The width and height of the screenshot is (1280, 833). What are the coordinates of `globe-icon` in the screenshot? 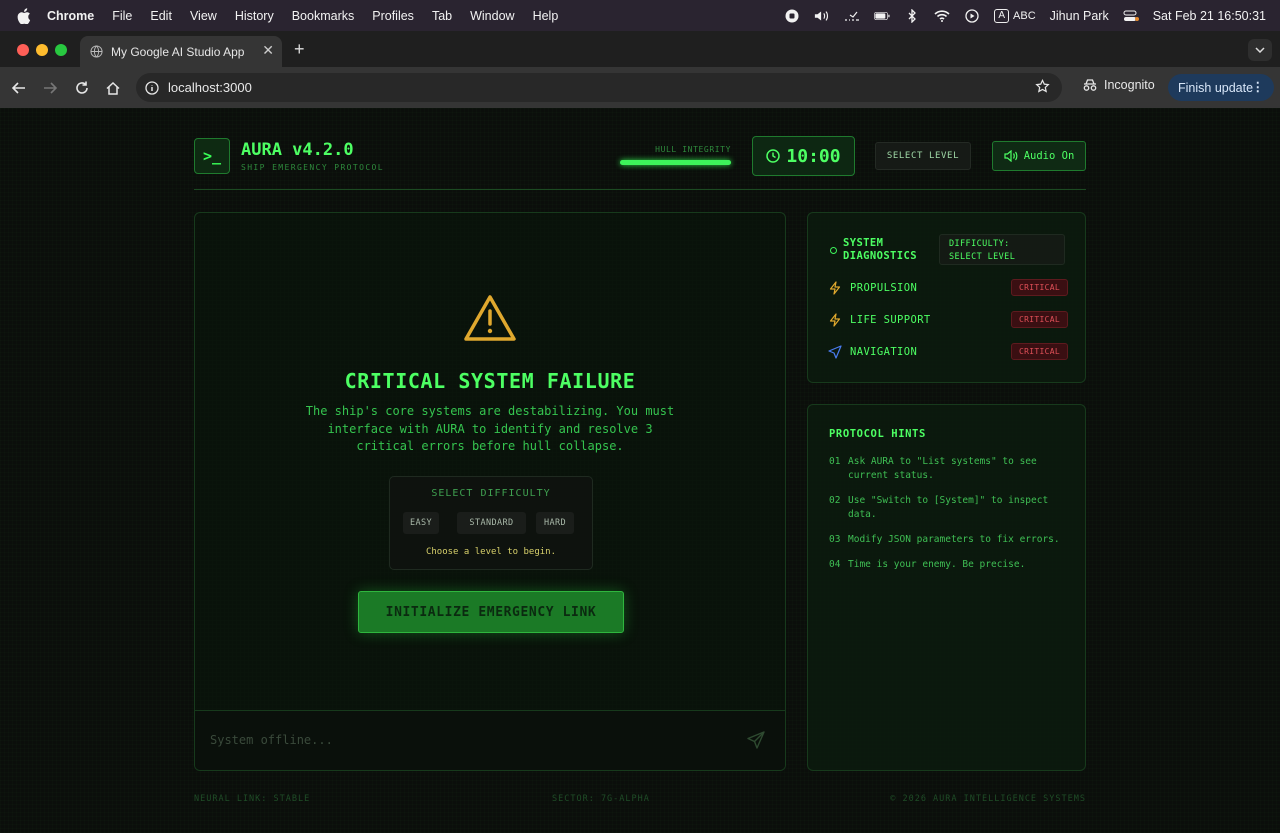 It's located at (96, 51).